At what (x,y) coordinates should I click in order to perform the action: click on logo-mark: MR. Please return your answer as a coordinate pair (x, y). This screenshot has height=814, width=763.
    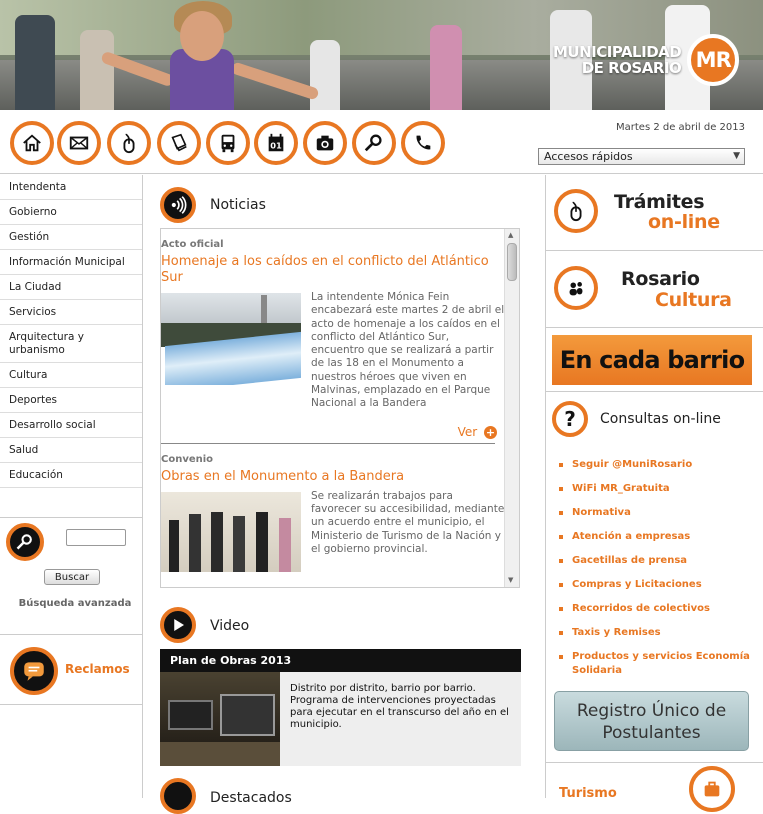
    Looking at the image, I should click on (713, 60).